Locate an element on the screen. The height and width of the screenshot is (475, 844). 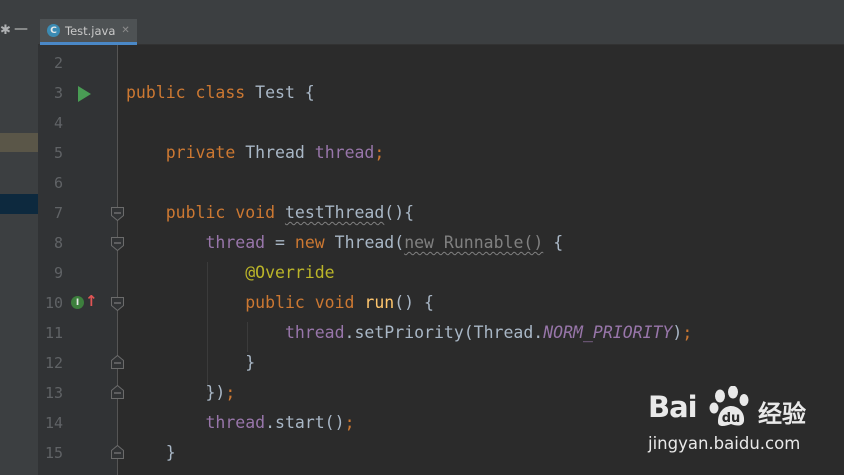
project-tree-item-selected is located at coordinates (19, 204).